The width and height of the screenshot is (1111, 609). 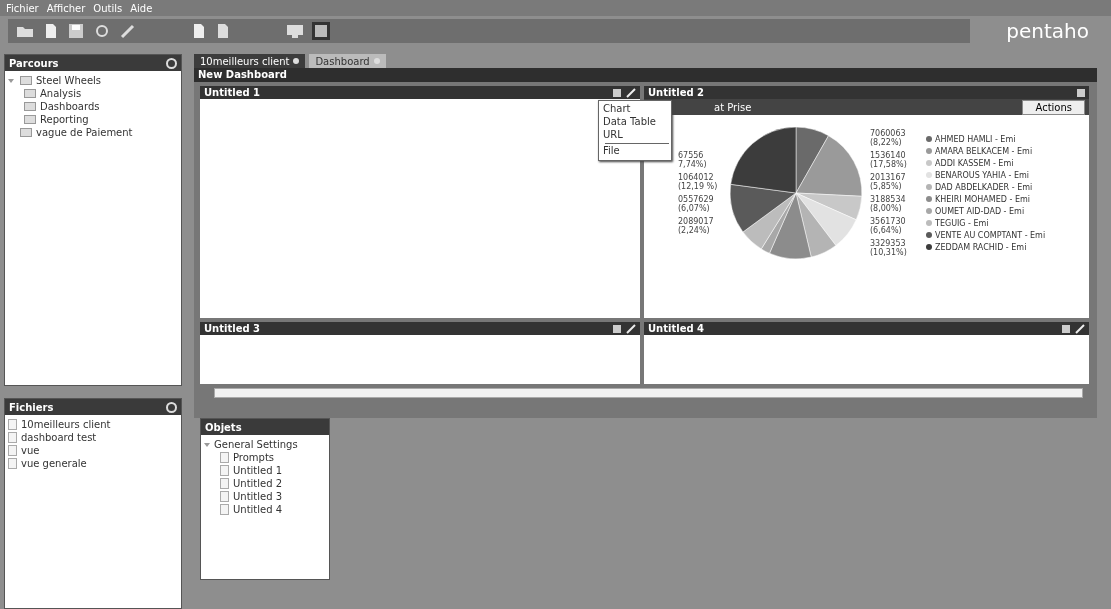 I want to click on slice-label: 1536140 (17,58%), so click(x=889, y=160).